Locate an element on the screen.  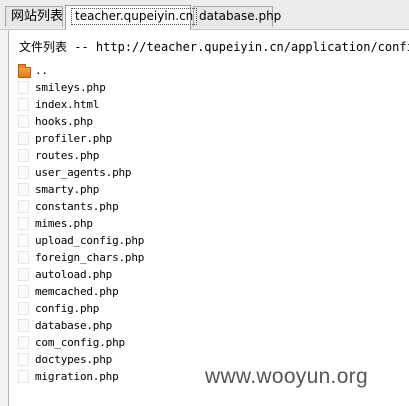
tab-teacher-qupeiyin: teacher.qupeiyin.cn is located at coordinates (131, 17).